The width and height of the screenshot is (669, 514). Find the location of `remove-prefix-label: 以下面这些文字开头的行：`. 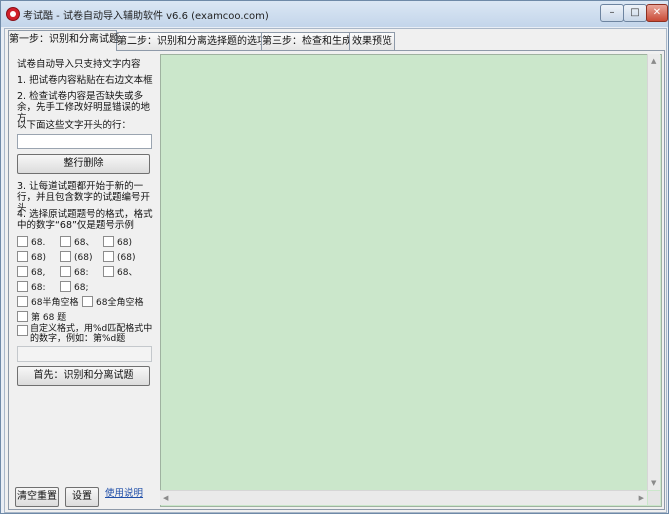

remove-prefix-label: 以下面这些文字开头的行： is located at coordinates (74, 125).